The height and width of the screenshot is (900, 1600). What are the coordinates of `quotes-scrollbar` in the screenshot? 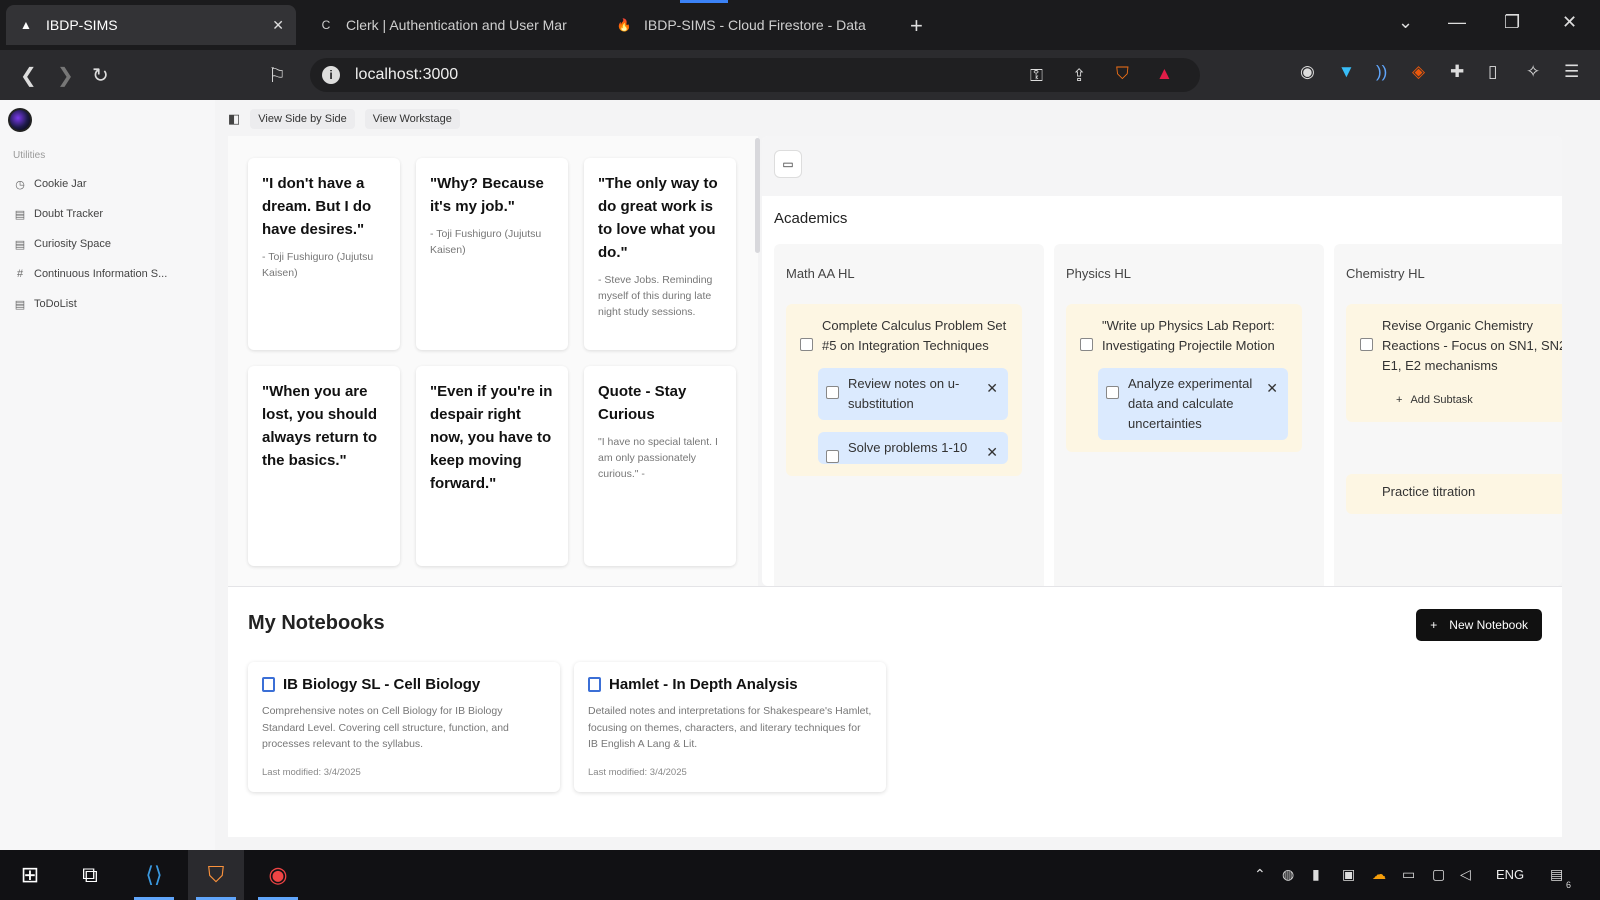 It's located at (757, 195).